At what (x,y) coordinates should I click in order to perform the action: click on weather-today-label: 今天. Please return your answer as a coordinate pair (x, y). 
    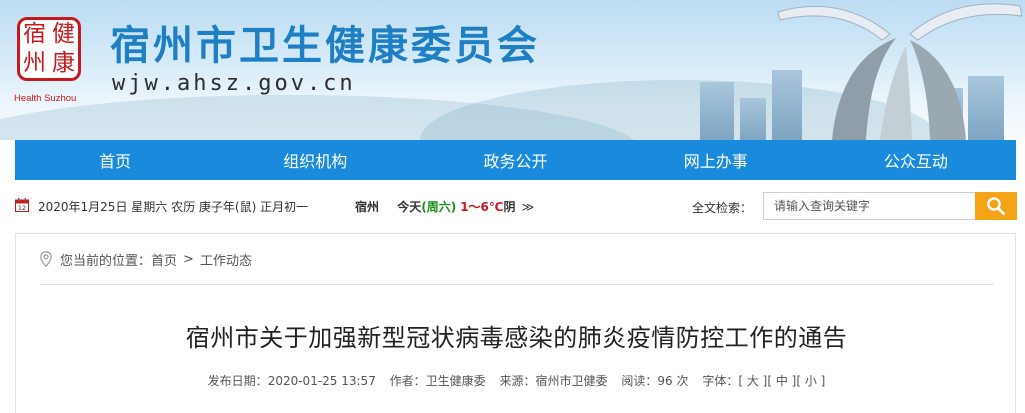
    Looking at the image, I should click on (409, 207).